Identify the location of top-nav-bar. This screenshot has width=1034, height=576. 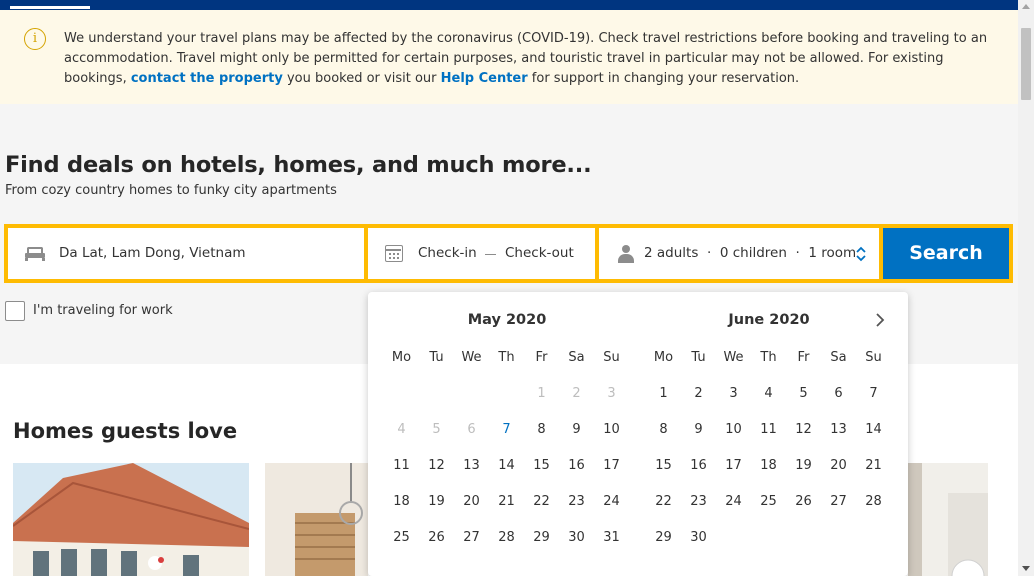
(509, 5).